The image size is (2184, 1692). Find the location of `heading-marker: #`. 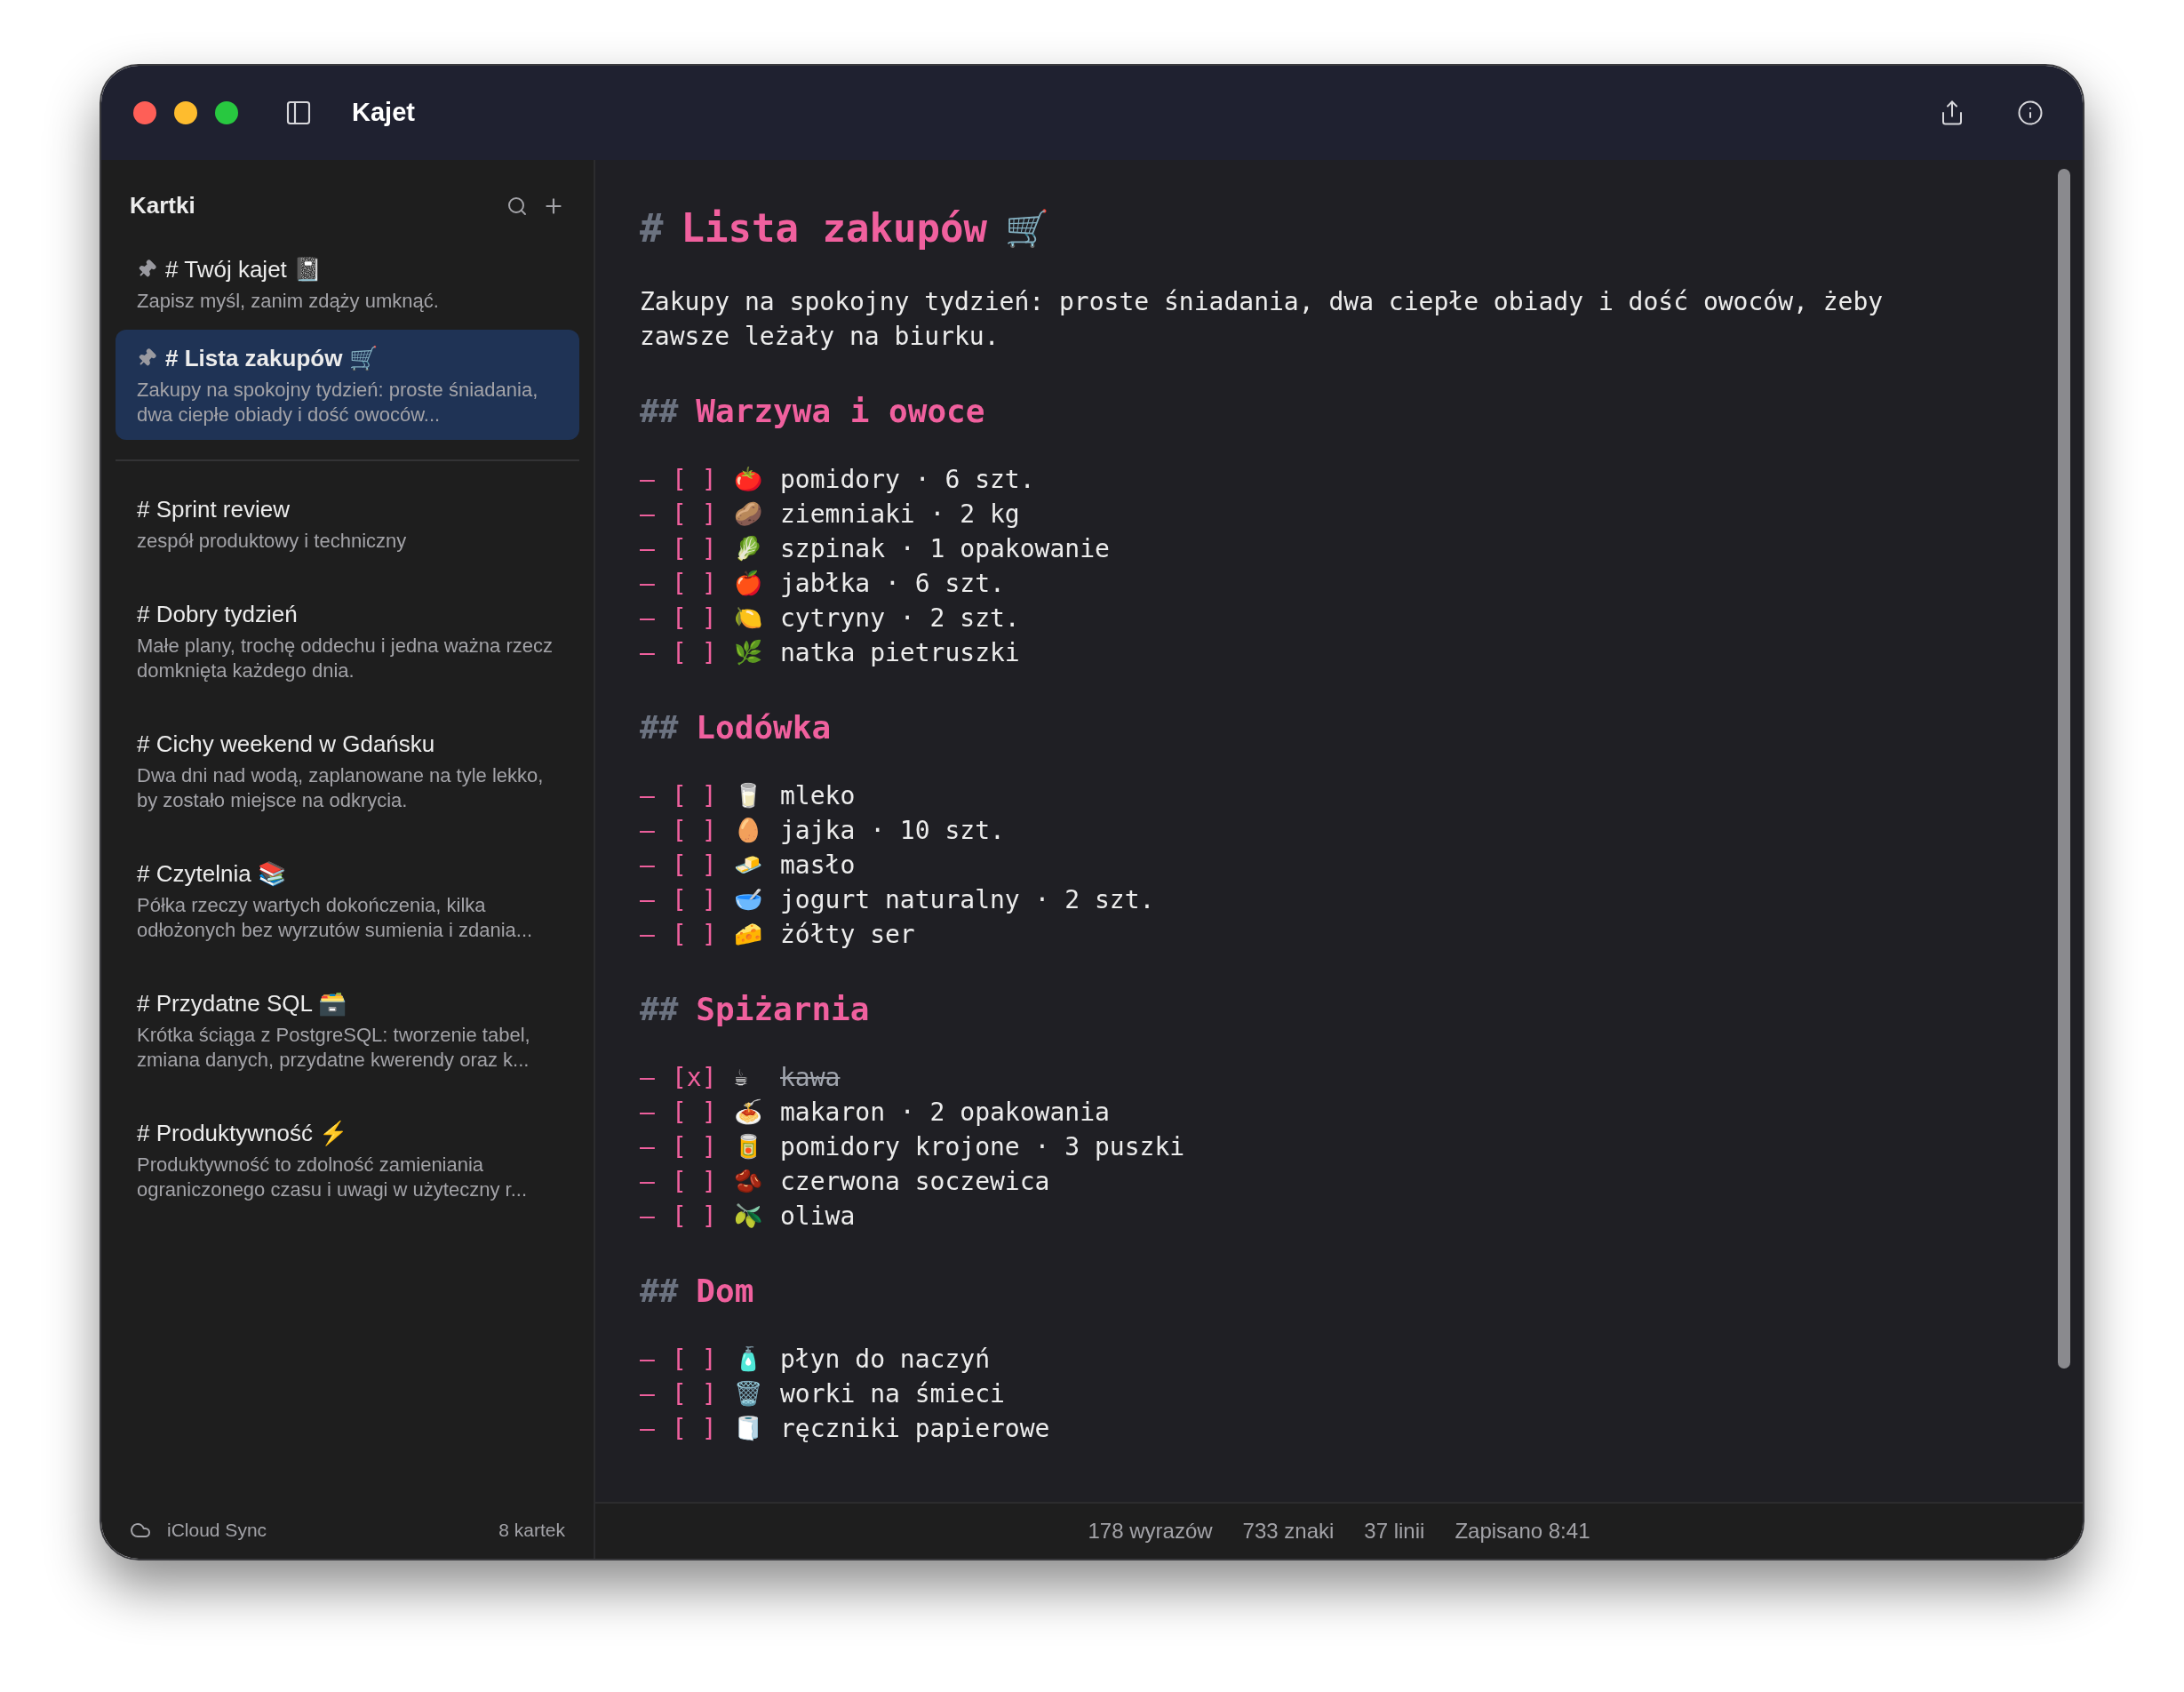

heading-marker: # is located at coordinates (652, 228).